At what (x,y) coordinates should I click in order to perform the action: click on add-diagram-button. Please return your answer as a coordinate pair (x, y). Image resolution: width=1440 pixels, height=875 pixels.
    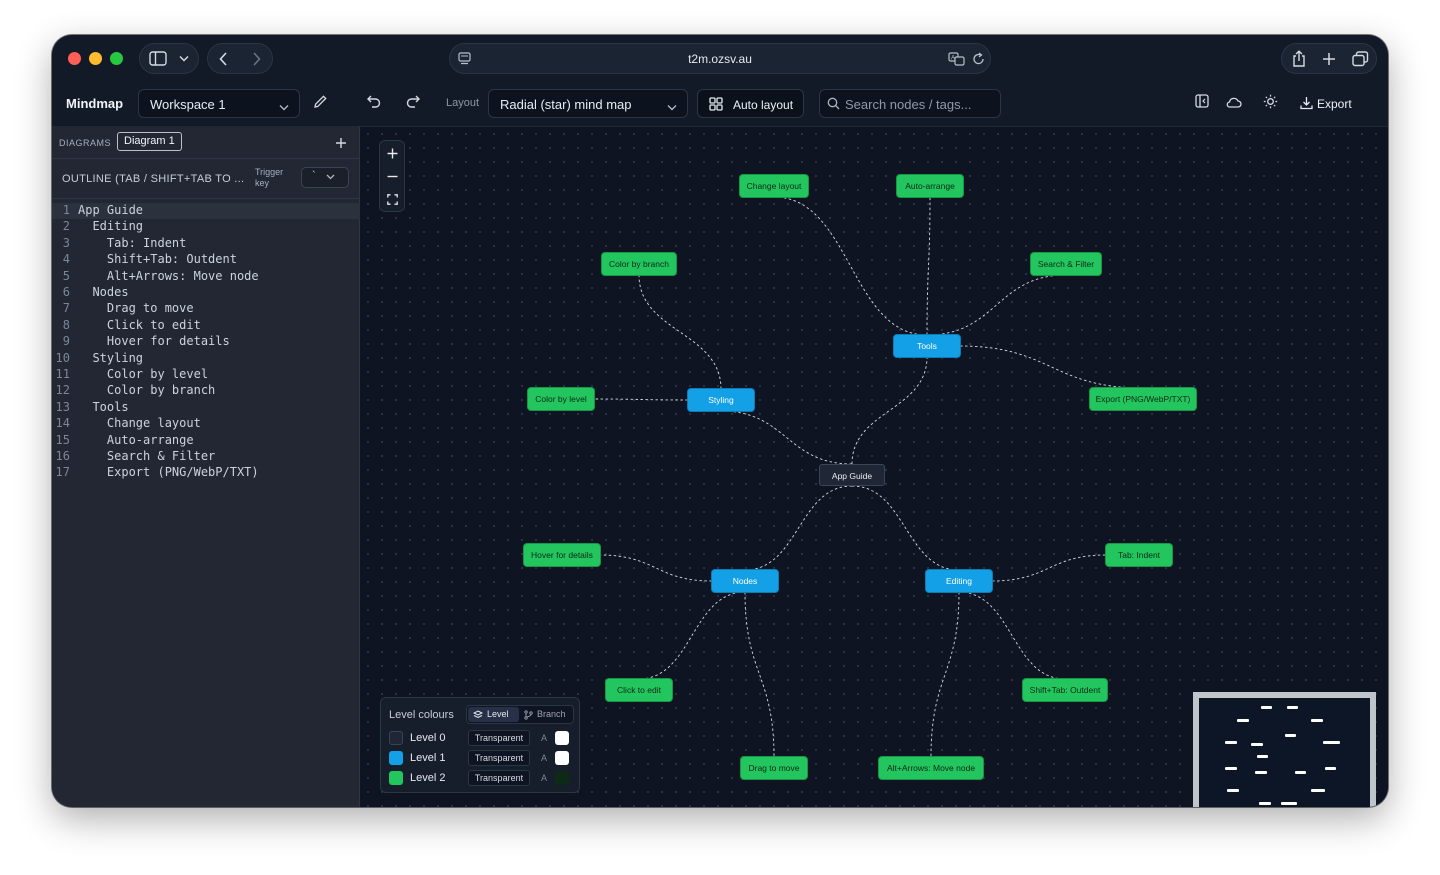
    Looking at the image, I should click on (341, 143).